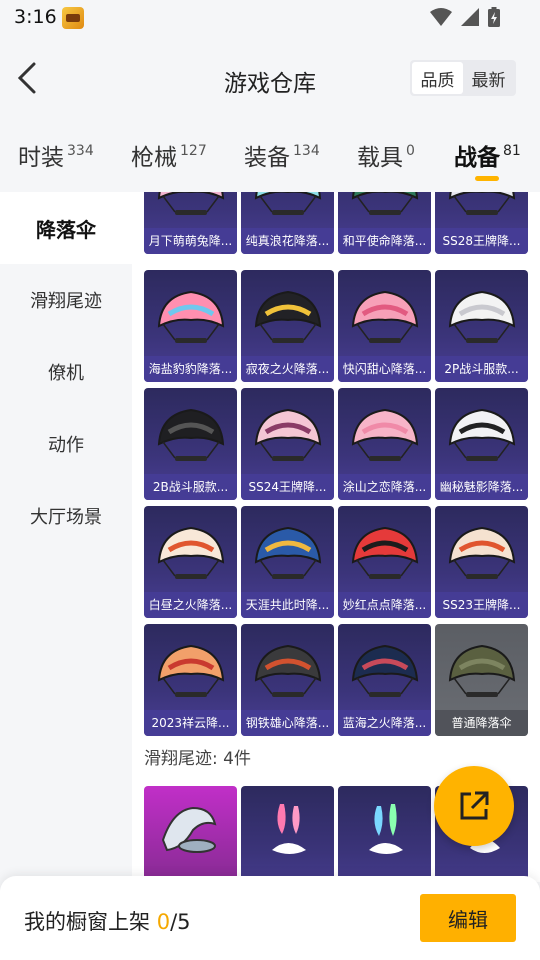 The width and height of the screenshot is (540, 960). What do you see at coordinates (188, 829) in the screenshot?
I see `glider-icon` at bounding box center [188, 829].